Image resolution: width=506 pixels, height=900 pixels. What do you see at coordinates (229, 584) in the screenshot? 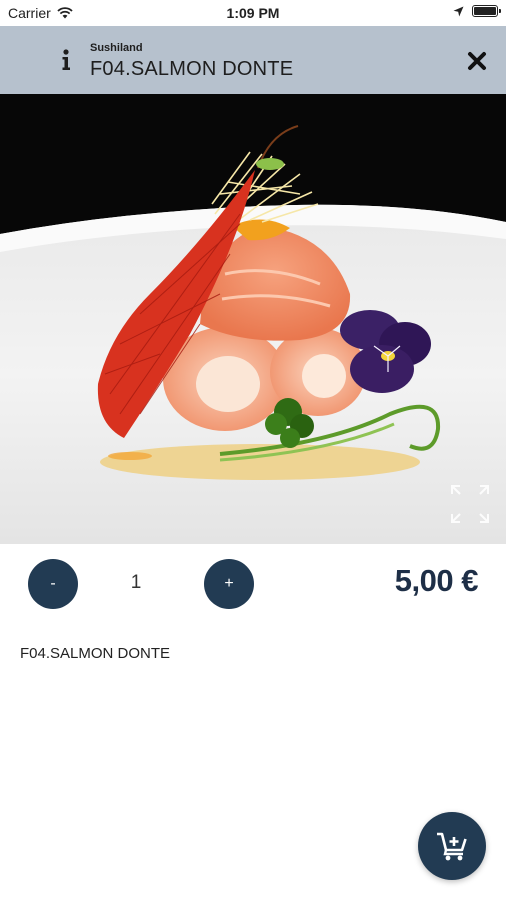
I see `increase-quantity-button: +` at bounding box center [229, 584].